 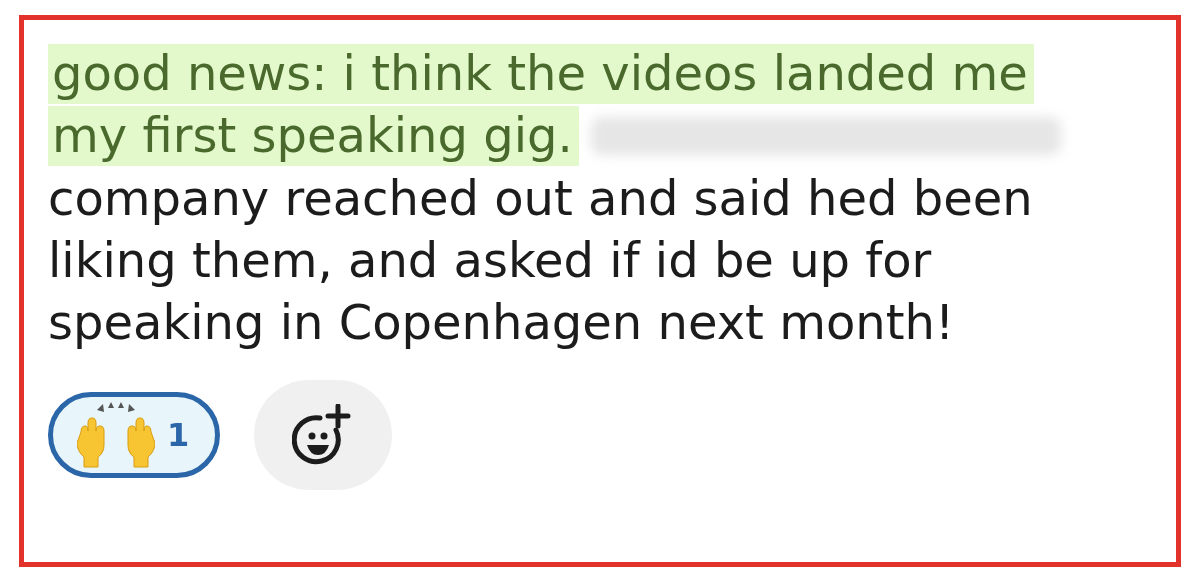 What do you see at coordinates (541, 74) in the screenshot?
I see `highlighted-text: good news: i think the videos landed me` at bounding box center [541, 74].